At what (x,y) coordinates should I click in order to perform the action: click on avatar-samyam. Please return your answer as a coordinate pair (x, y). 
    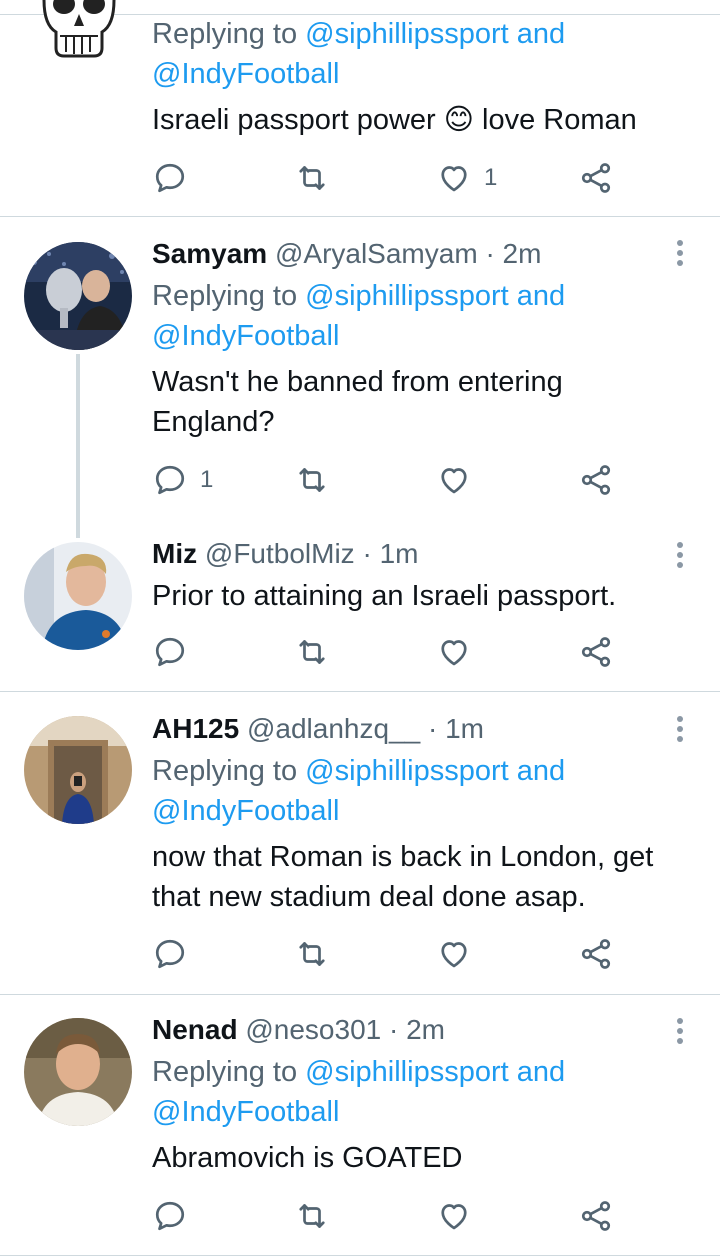
    Looking at the image, I should click on (78, 296).